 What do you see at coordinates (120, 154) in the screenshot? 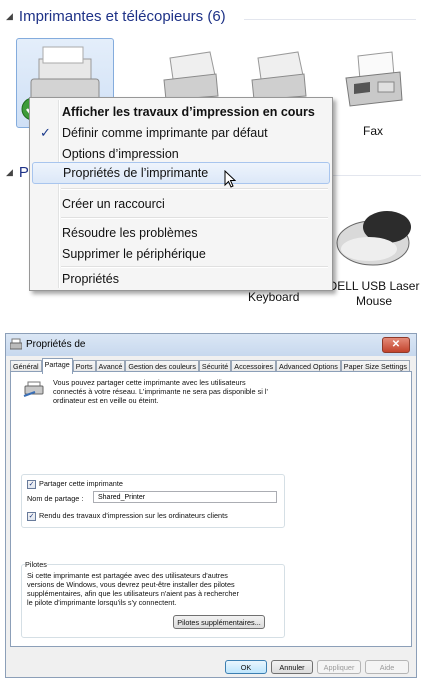
I see `menu-item-label: Options d’impression` at bounding box center [120, 154].